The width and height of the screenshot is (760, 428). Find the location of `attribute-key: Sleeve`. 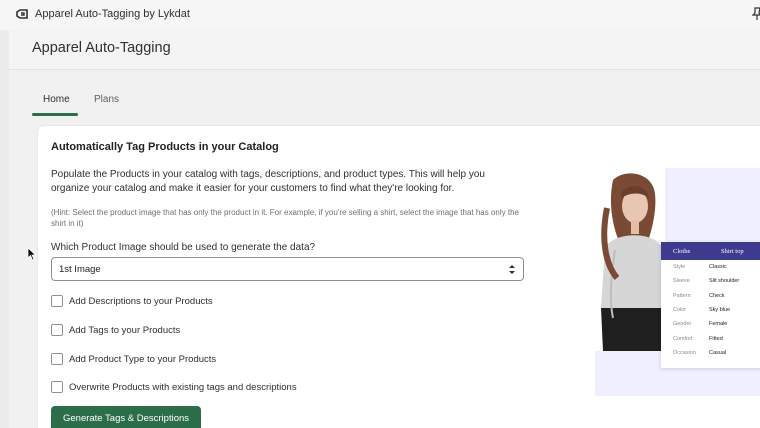

attribute-key: Sleeve is located at coordinates (681, 281).